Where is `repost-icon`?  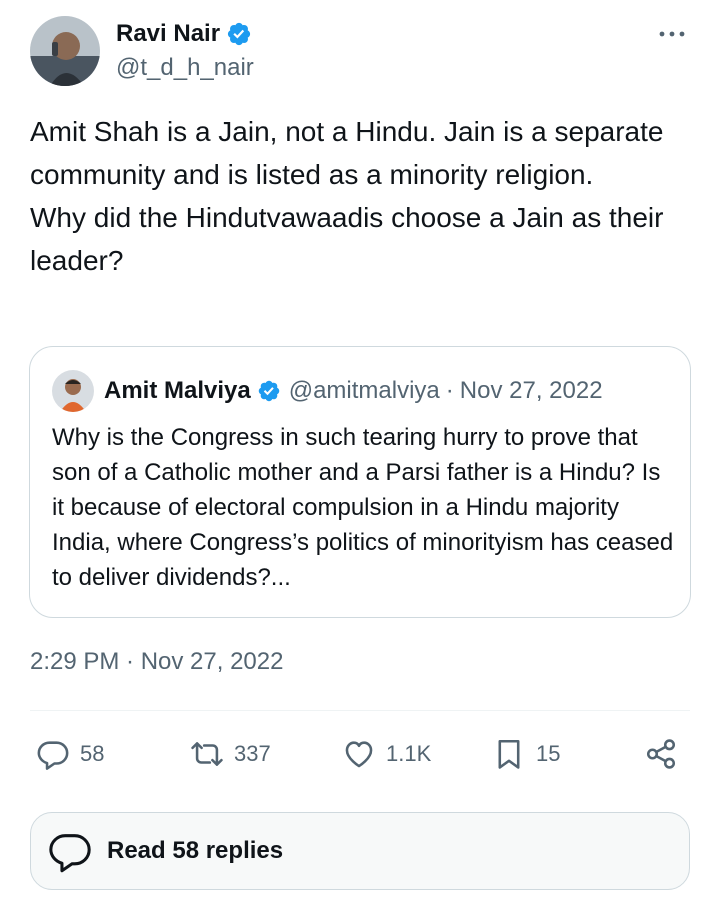 repost-icon is located at coordinates (207, 754).